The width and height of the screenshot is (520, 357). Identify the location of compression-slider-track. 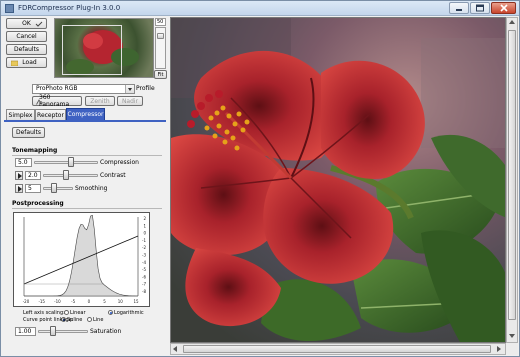
(66, 162).